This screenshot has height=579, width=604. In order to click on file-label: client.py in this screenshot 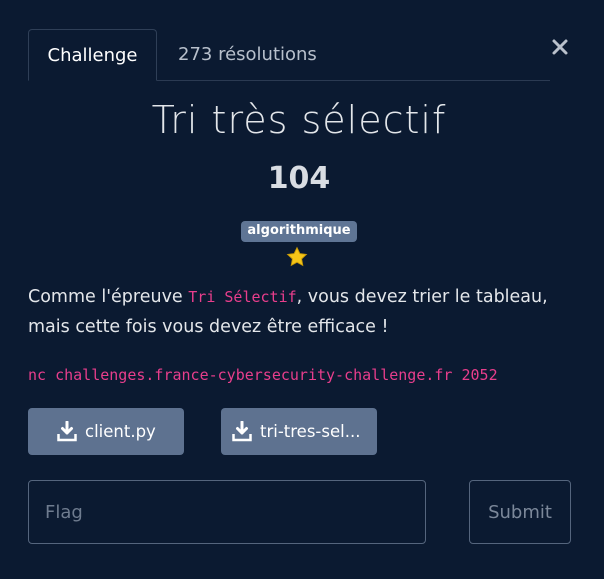, I will do `click(120, 431)`.